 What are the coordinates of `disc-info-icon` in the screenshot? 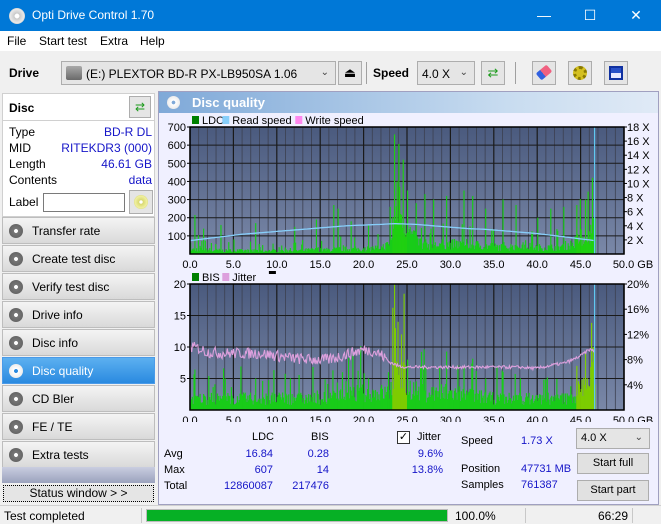 It's located at (16, 343).